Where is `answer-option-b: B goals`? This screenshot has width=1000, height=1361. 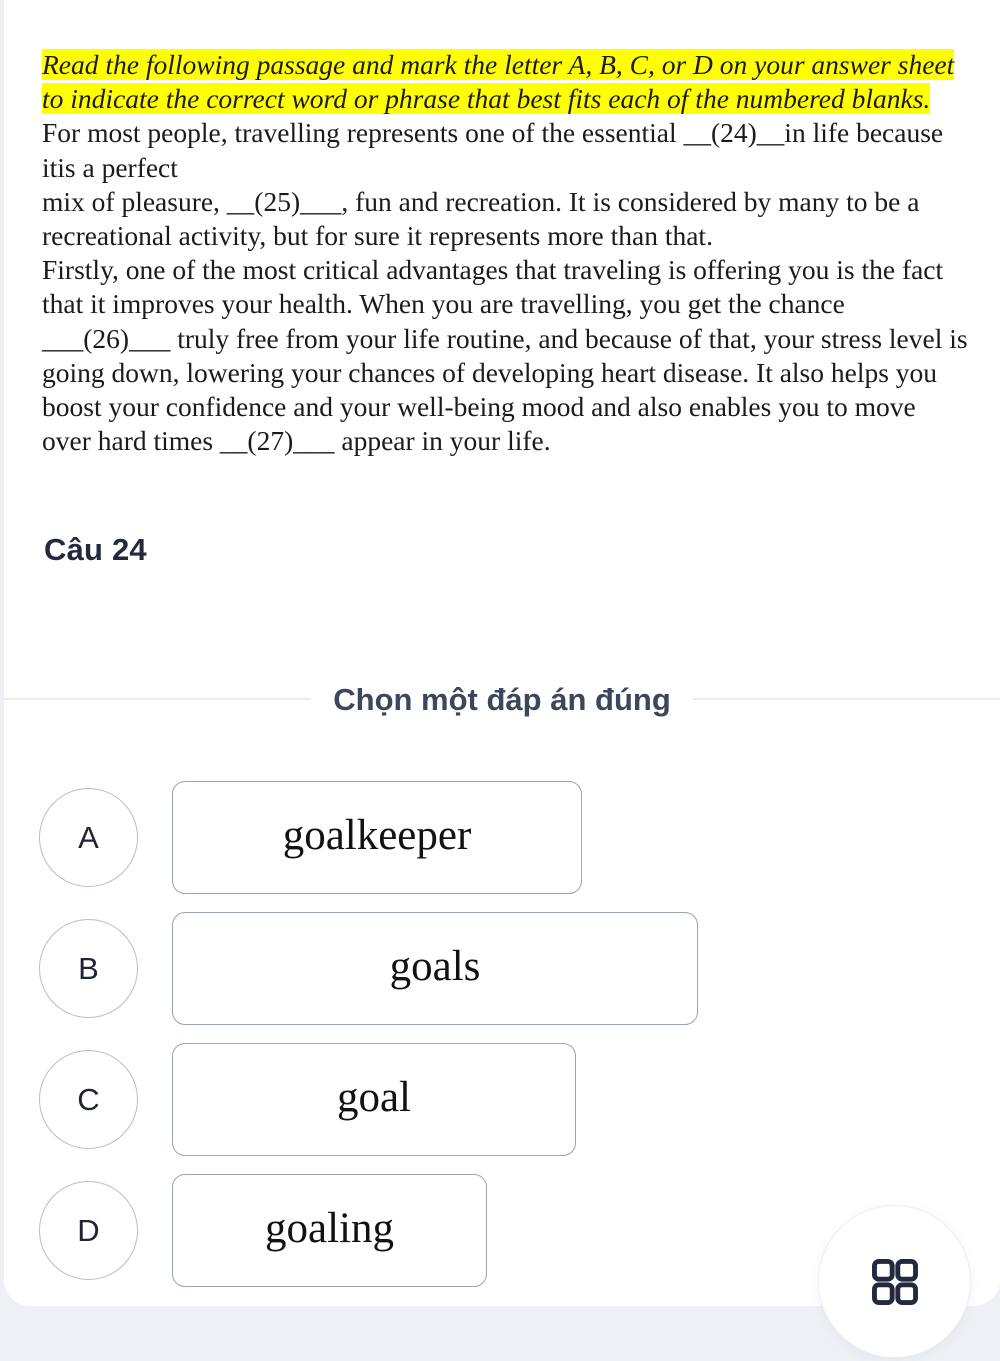
answer-option-b: B goals is located at coordinates (502, 968).